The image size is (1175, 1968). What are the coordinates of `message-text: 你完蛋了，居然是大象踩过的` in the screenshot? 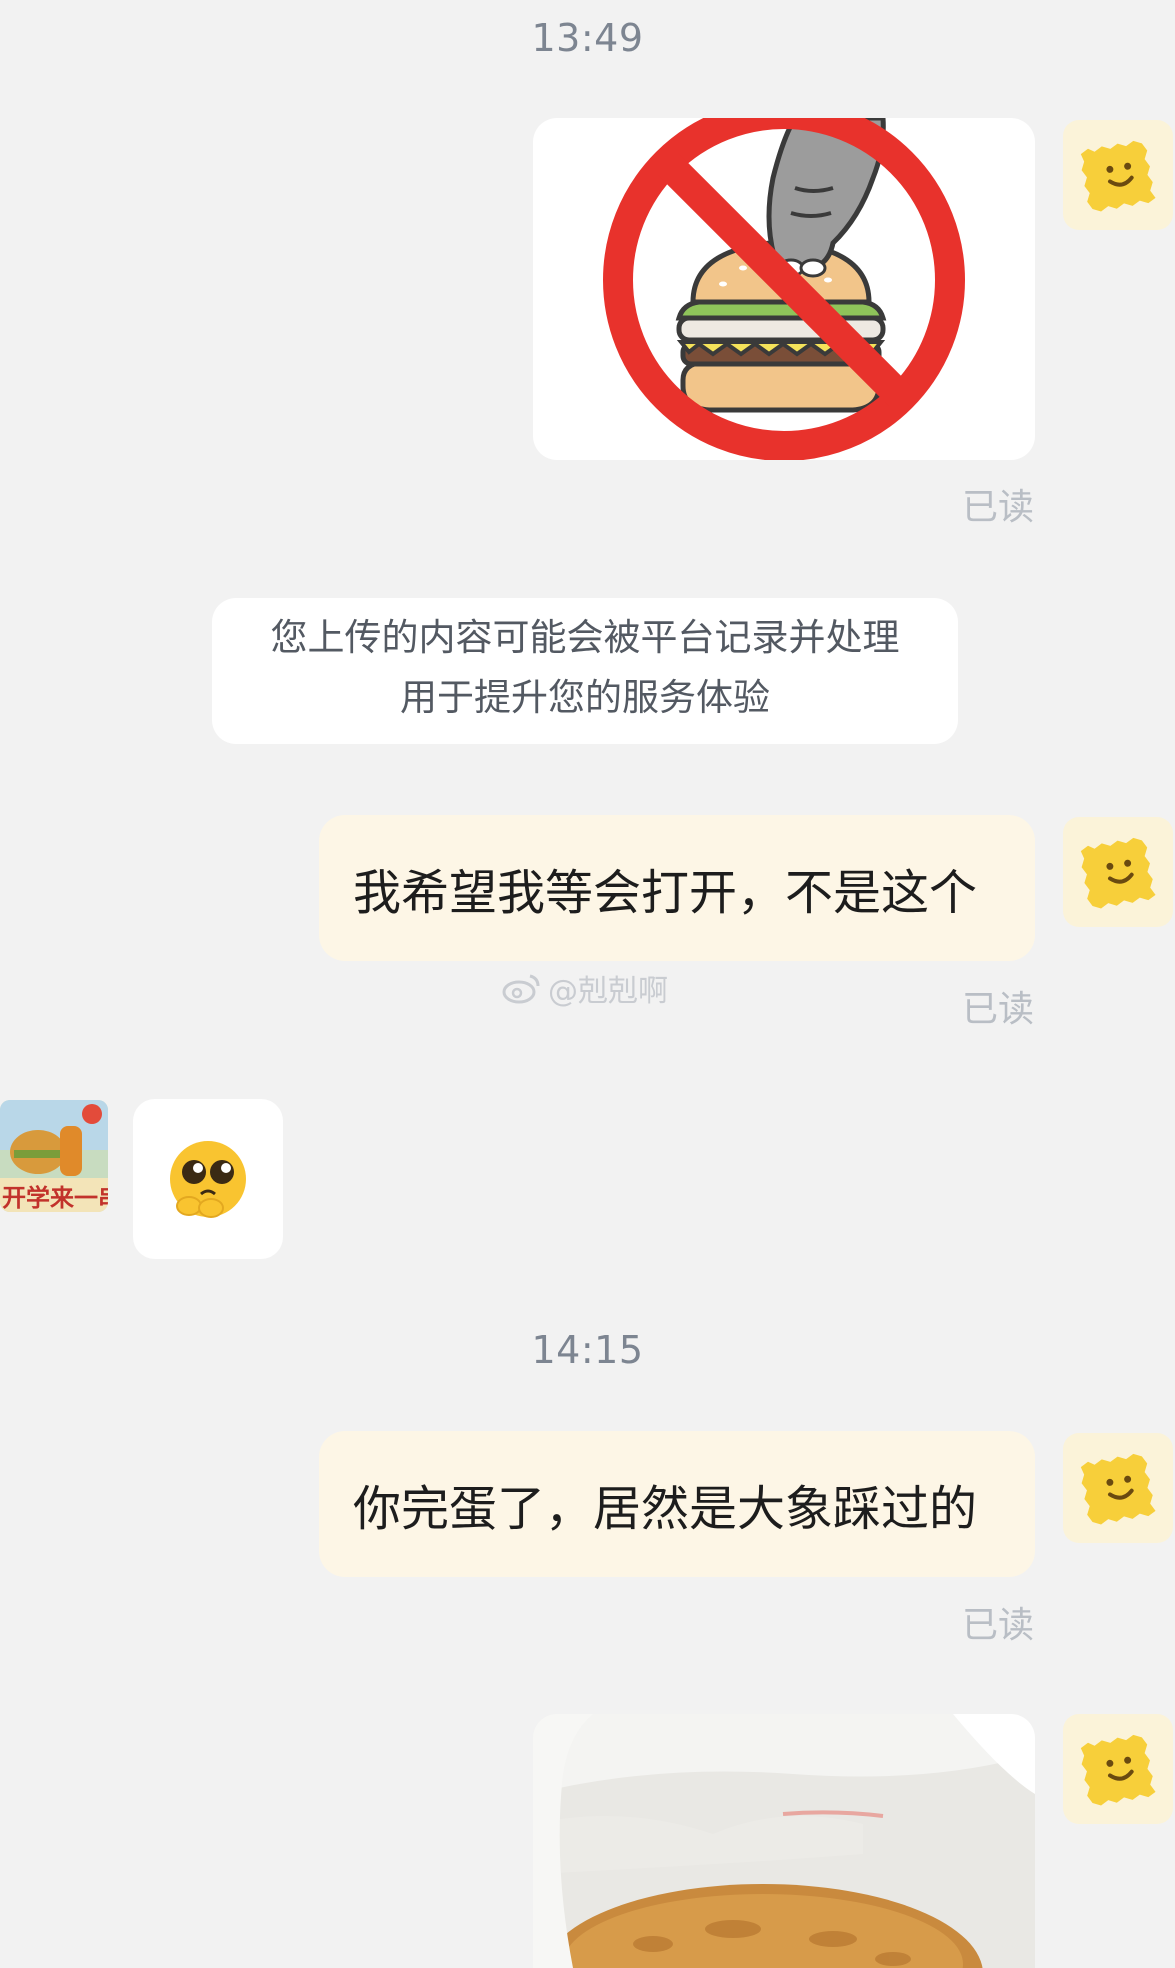 It's located at (665, 1509).